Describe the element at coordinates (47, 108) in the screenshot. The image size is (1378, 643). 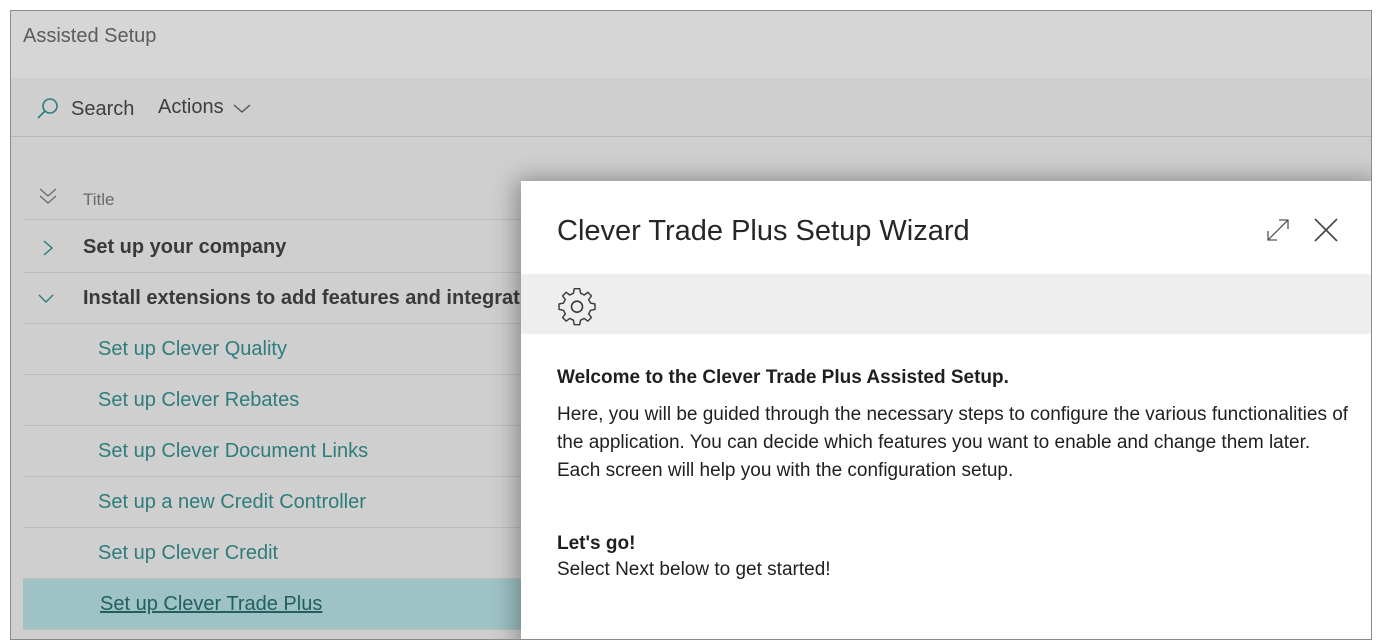
I see `search-icon` at that location.